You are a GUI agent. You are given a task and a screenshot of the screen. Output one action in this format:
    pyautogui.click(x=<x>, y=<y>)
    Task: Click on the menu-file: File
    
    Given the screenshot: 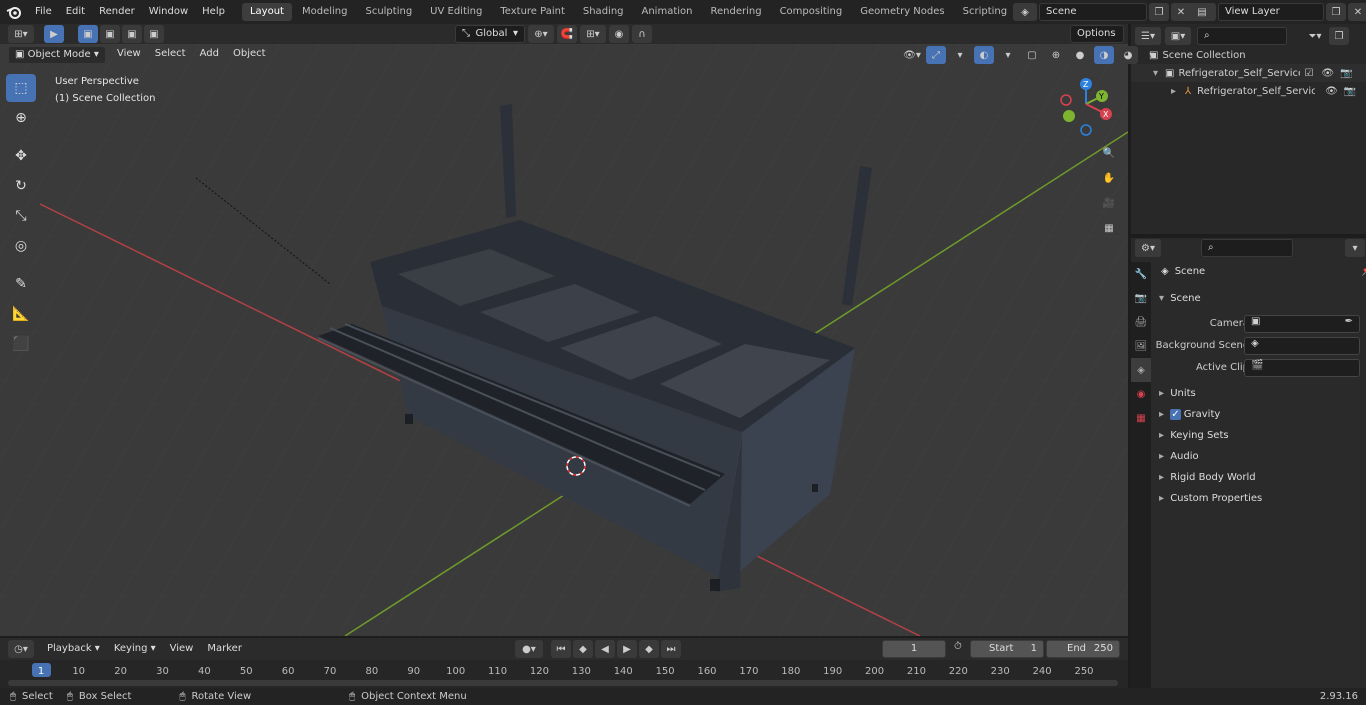 What is the action you would take?
    pyautogui.click(x=43, y=12)
    